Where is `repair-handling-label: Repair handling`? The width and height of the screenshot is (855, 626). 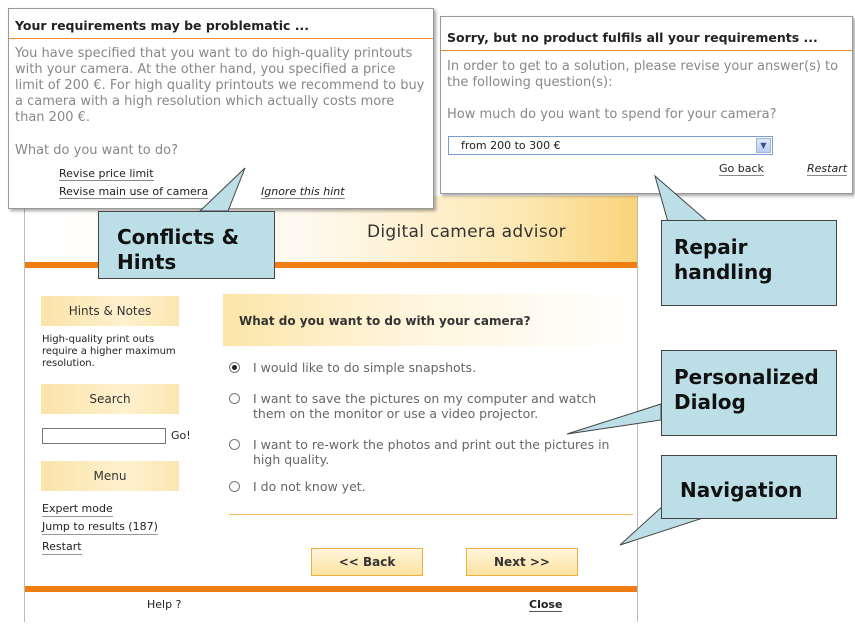 repair-handling-label: Repair handling is located at coordinates (723, 259).